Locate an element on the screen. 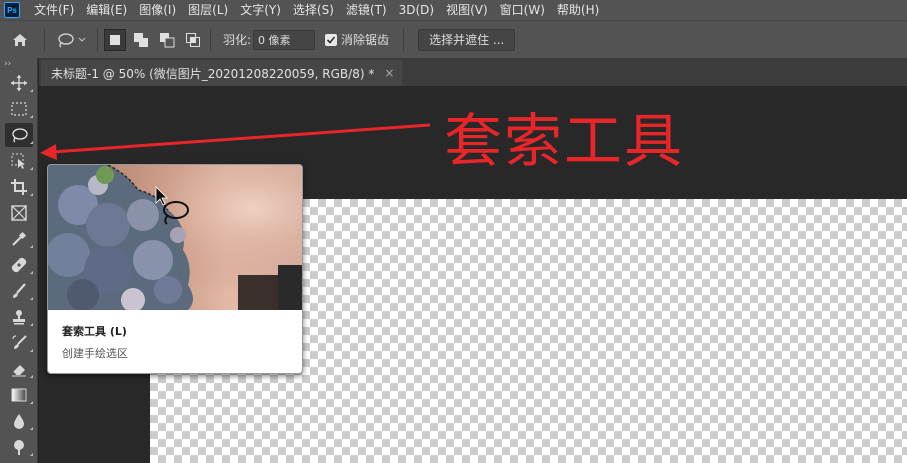  crop-tool is located at coordinates (19, 187).